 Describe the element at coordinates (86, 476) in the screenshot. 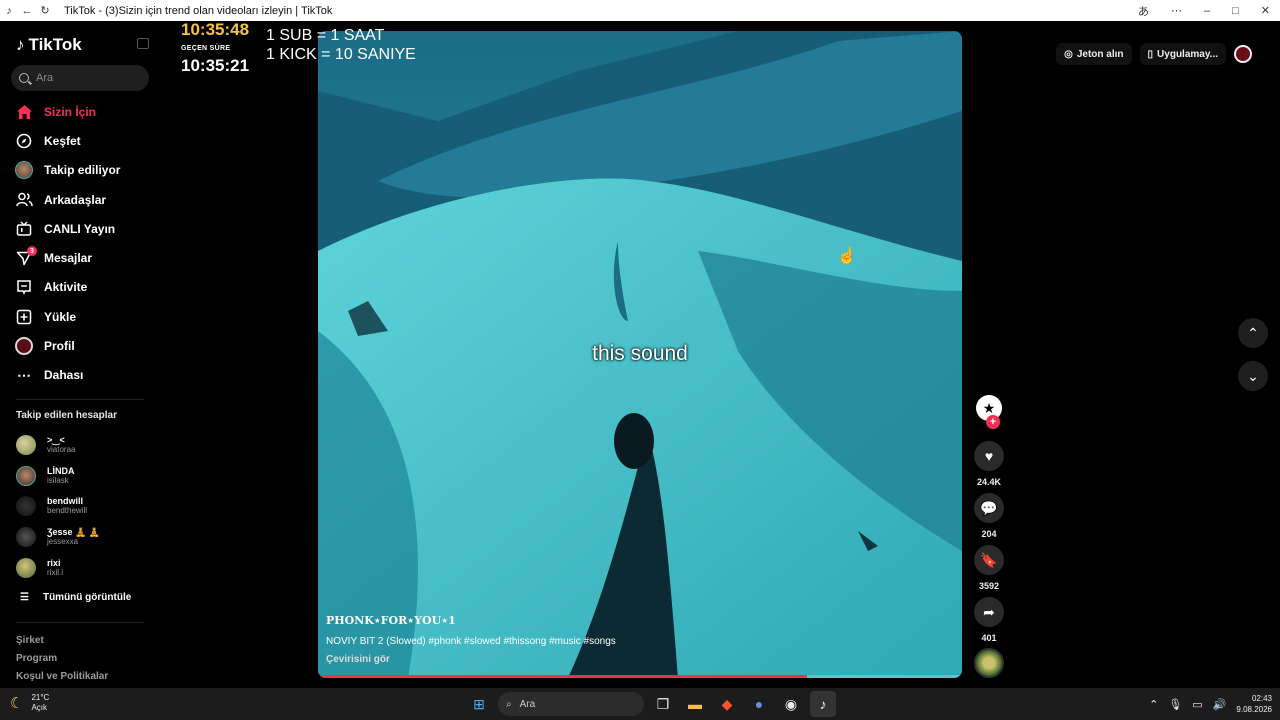

I see `following-item: LİNDA isilask` at that location.